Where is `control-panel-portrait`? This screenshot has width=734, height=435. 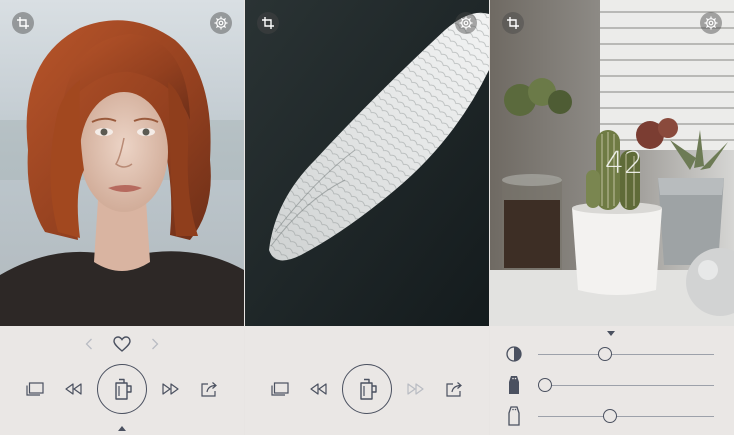 control-panel-portrait is located at coordinates (122, 380).